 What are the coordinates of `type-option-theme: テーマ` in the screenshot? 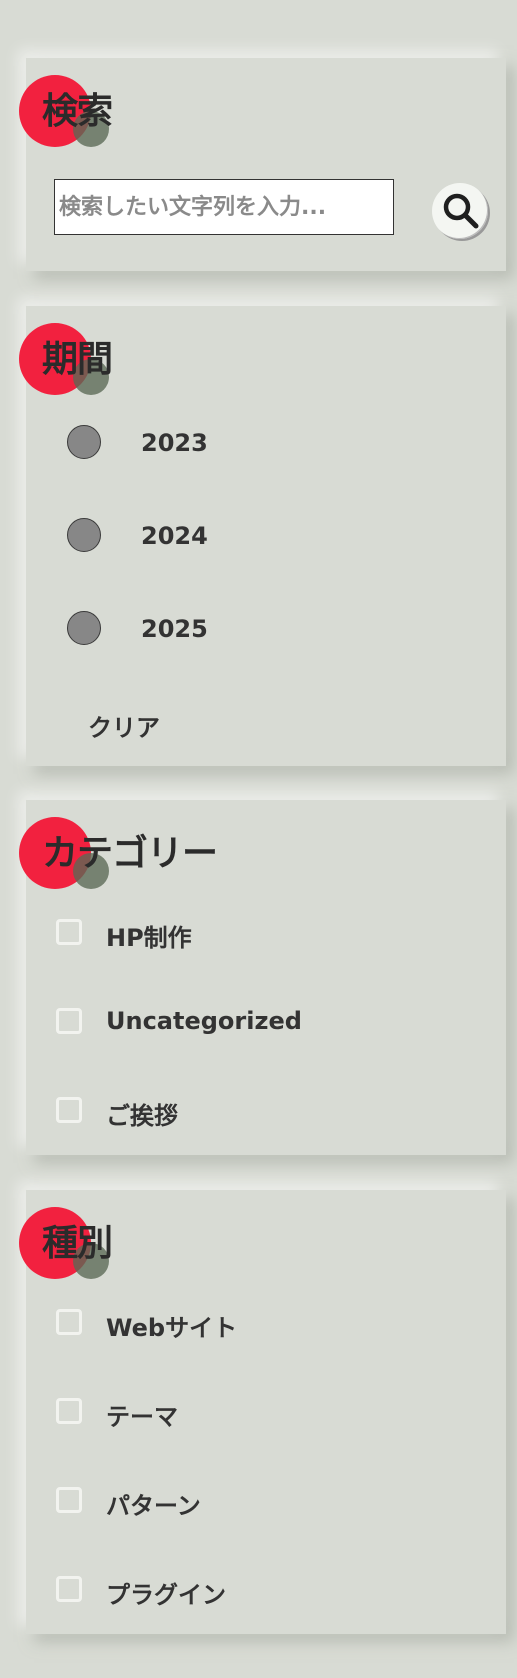 It's located at (266, 1412).